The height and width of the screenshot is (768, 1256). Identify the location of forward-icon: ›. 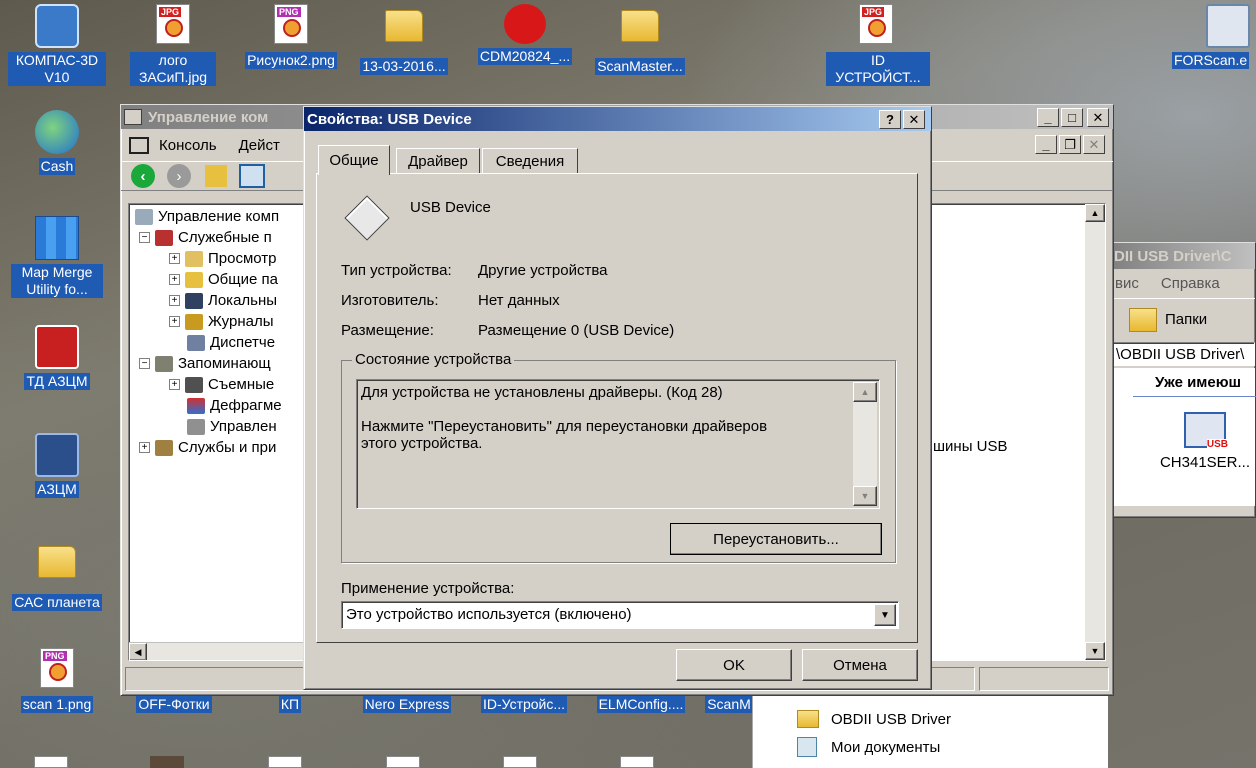
(179, 176).